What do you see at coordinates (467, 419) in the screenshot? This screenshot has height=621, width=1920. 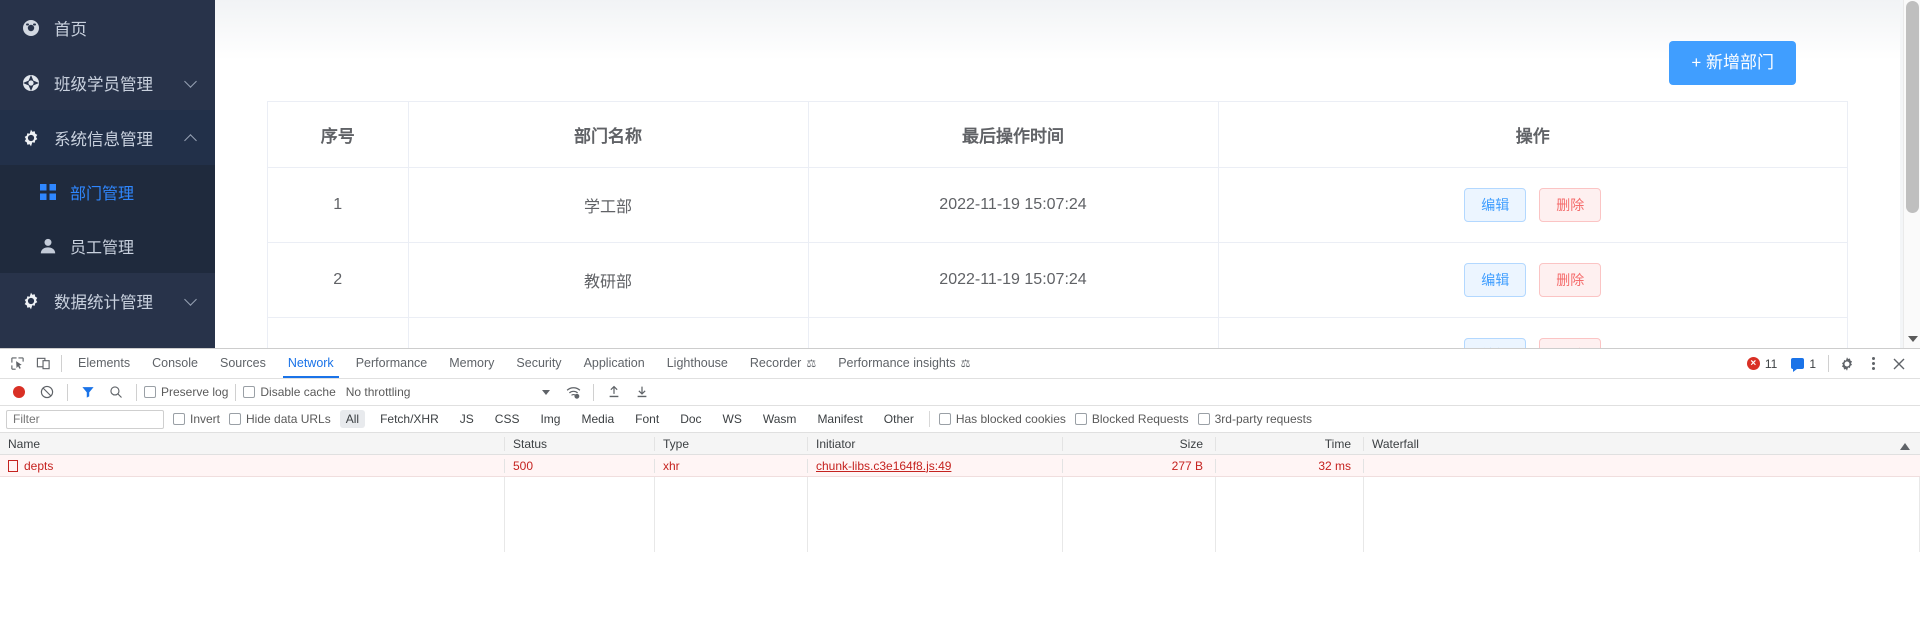 I see `type-filter-js: JS` at bounding box center [467, 419].